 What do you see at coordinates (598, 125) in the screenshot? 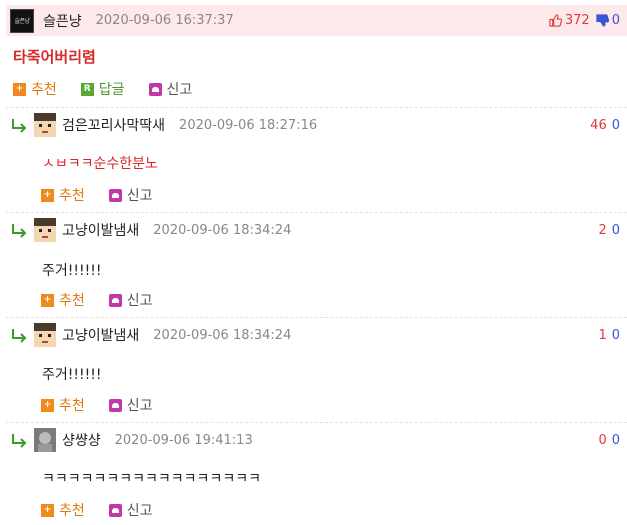
I see `upvote-count: 46` at bounding box center [598, 125].